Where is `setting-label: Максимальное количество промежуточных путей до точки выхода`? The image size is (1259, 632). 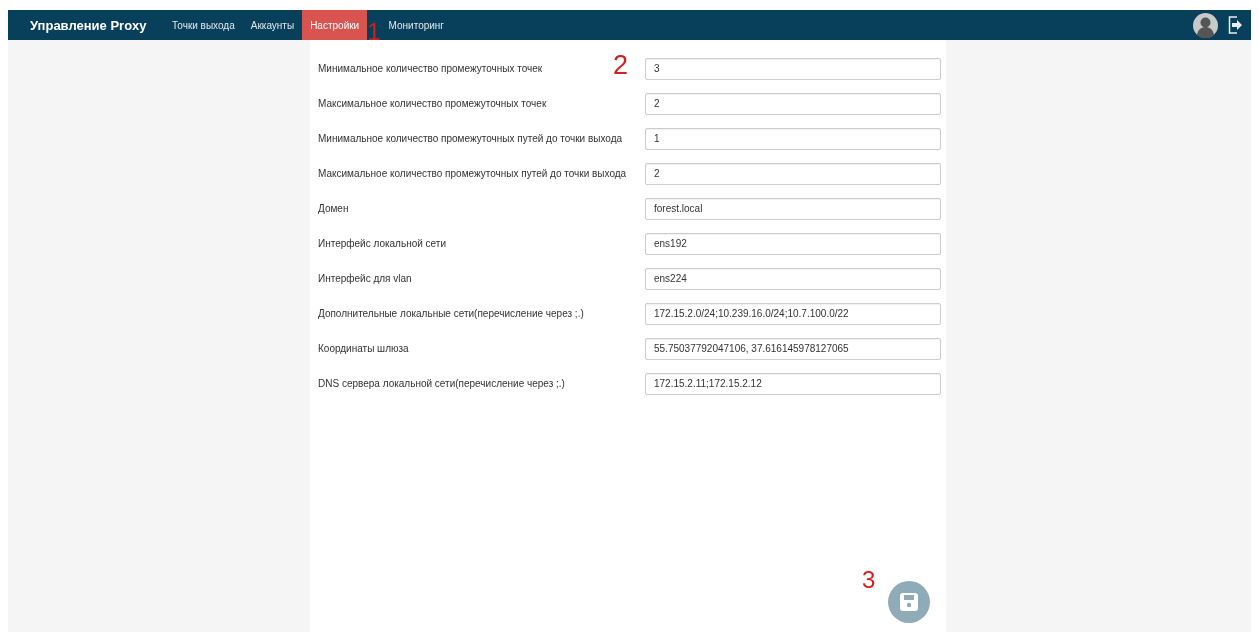
setting-label: Максимальное количество промежуточных путей до точки выхода is located at coordinates (472, 173).